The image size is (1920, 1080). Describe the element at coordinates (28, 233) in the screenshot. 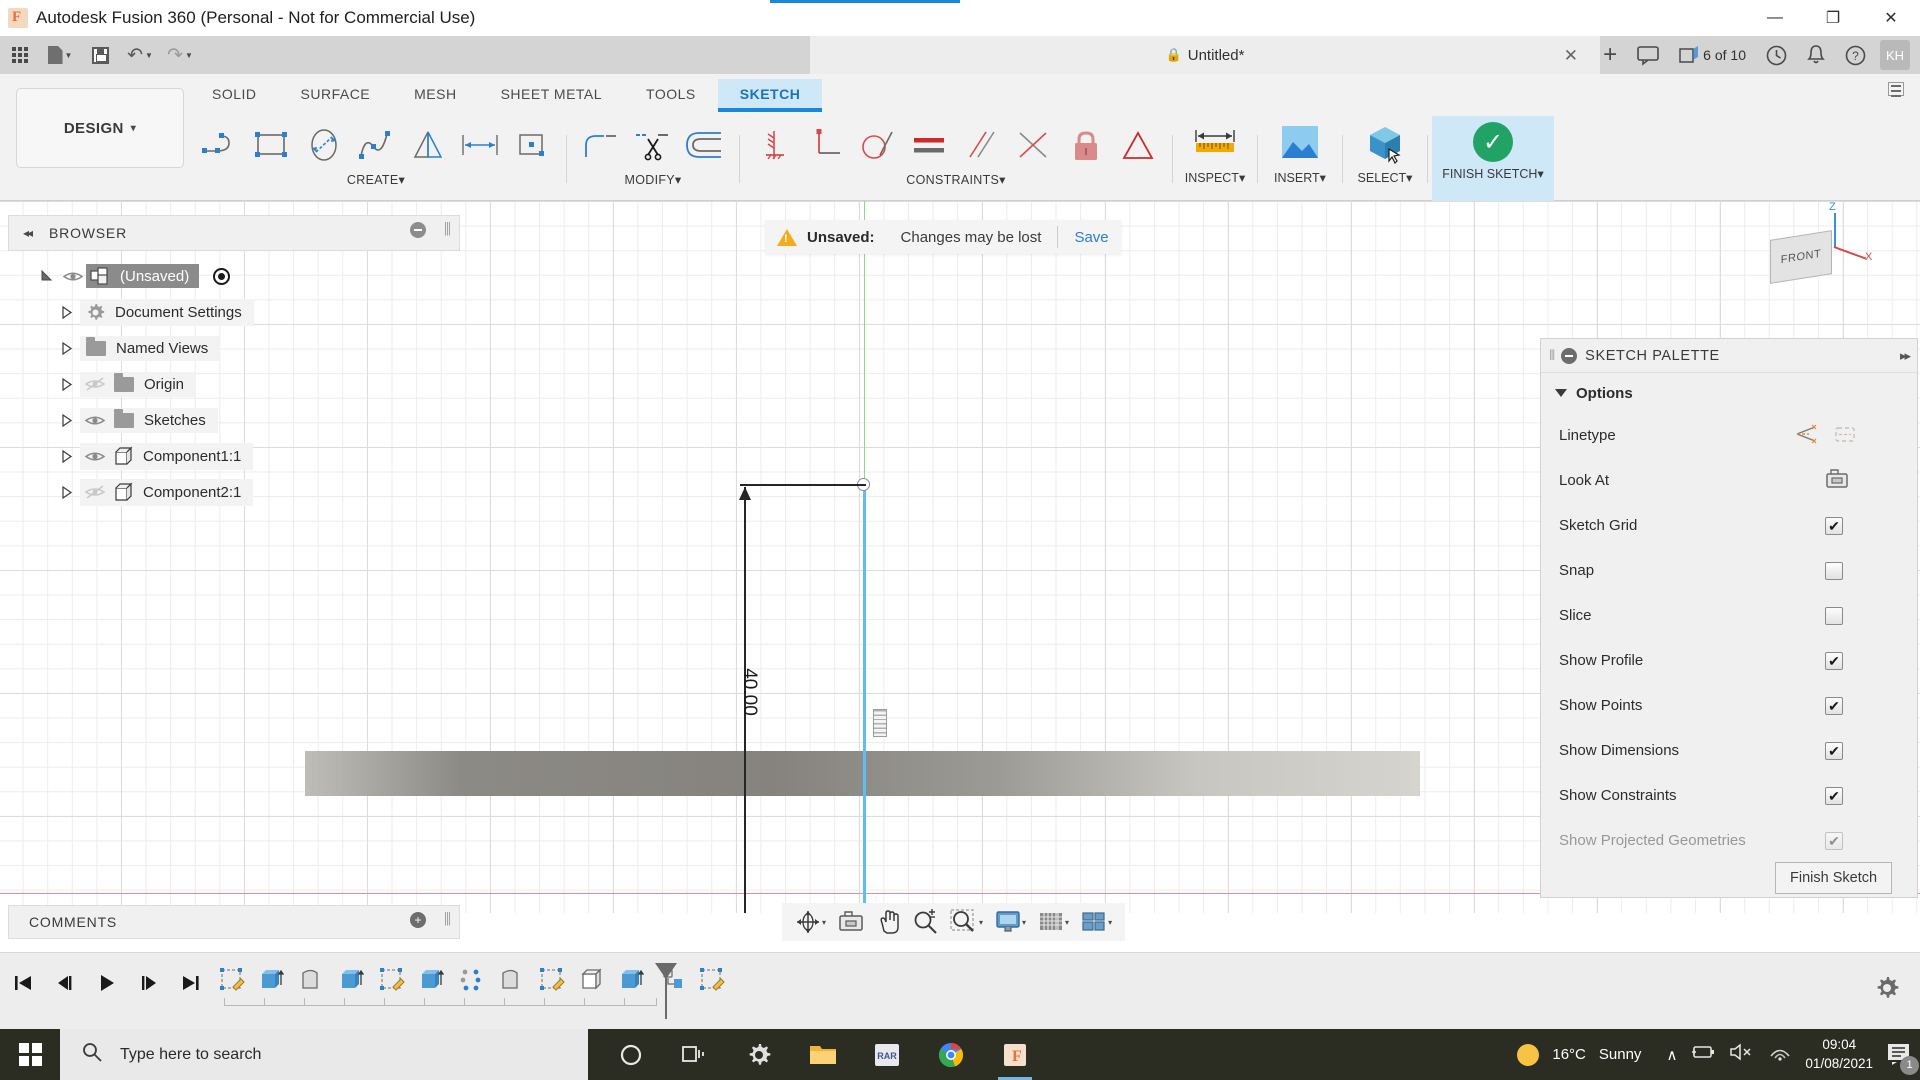

I see `collapse-icon: ◂◂` at that location.